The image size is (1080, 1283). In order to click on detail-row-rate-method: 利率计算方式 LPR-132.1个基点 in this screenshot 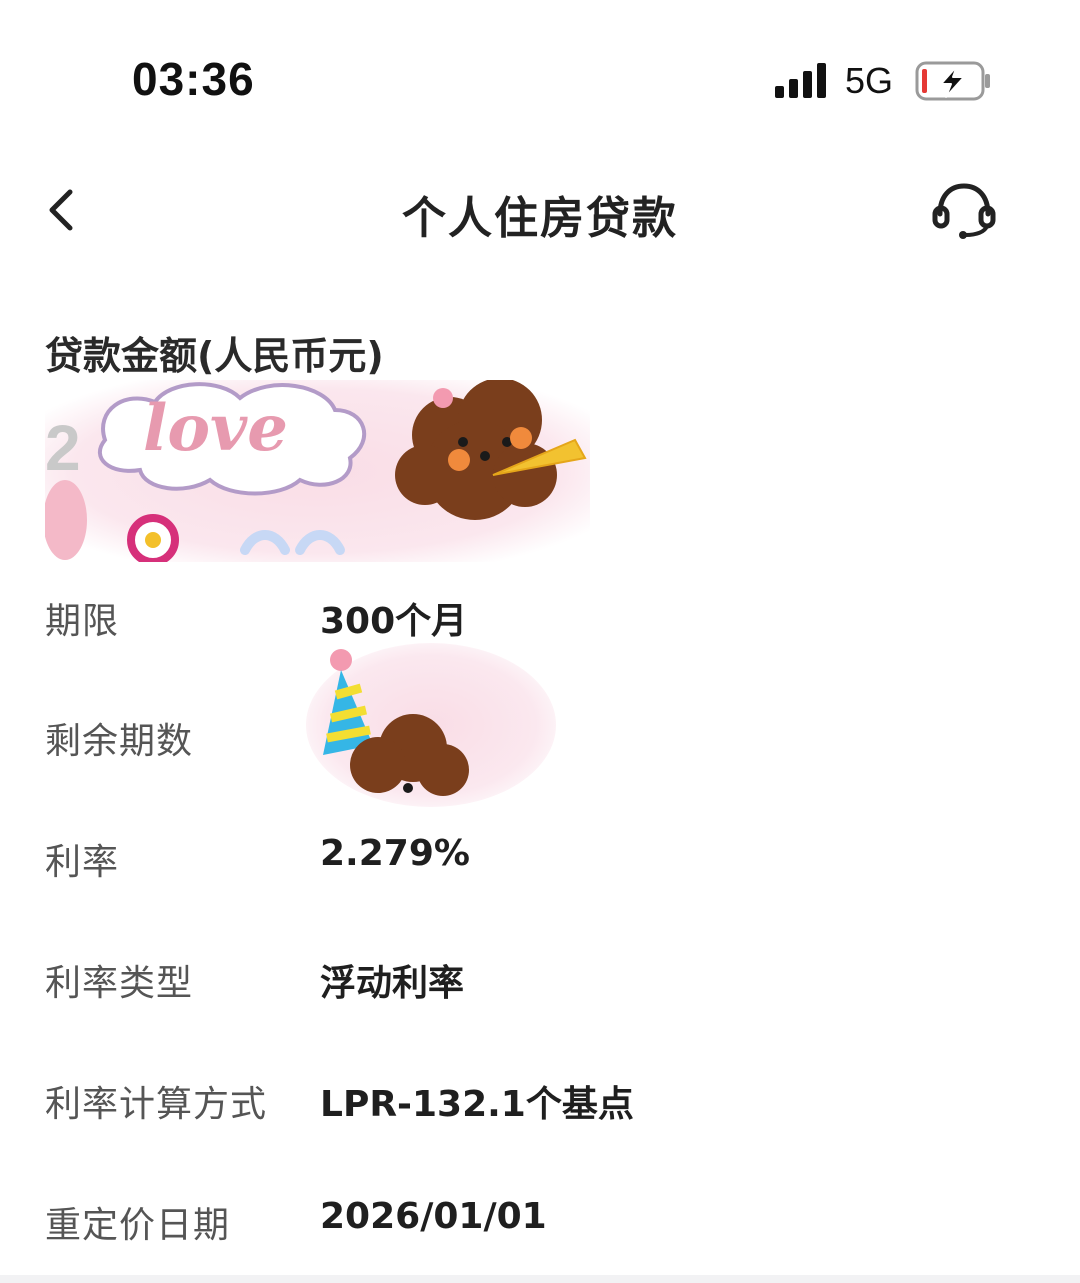, I will do `click(540, 1105)`.